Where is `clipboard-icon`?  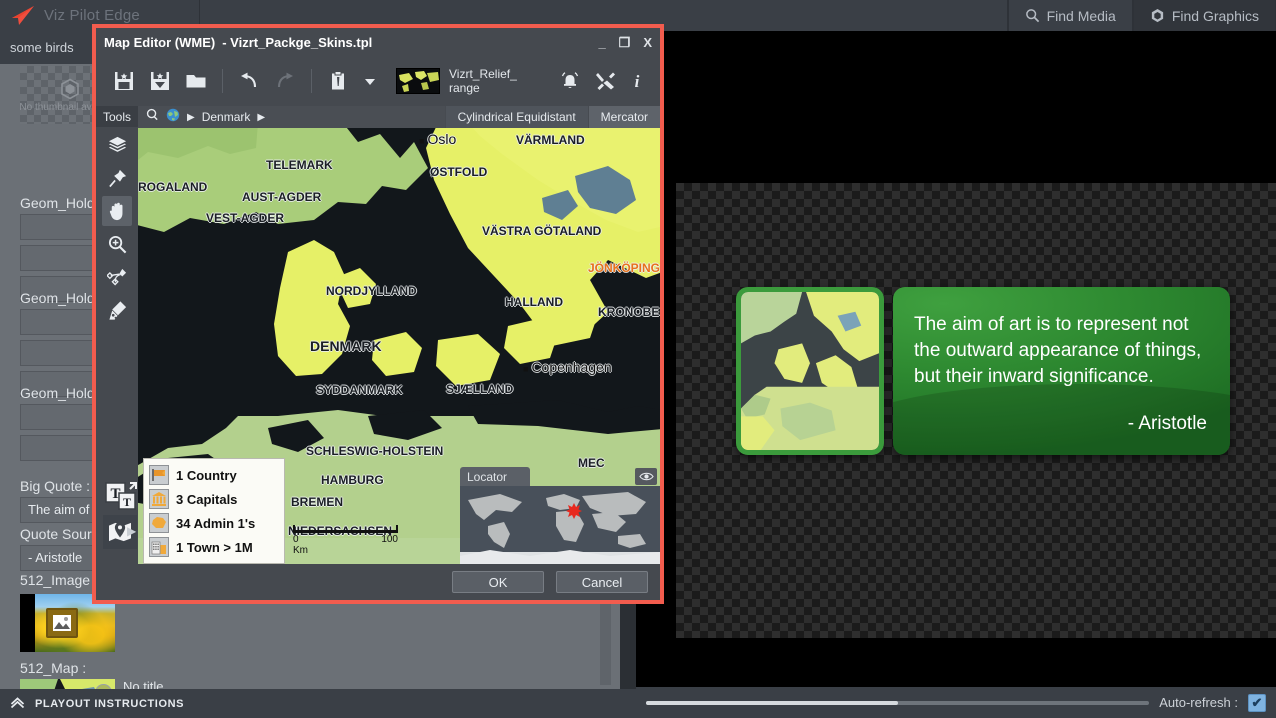 clipboard-icon is located at coordinates (338, 81).